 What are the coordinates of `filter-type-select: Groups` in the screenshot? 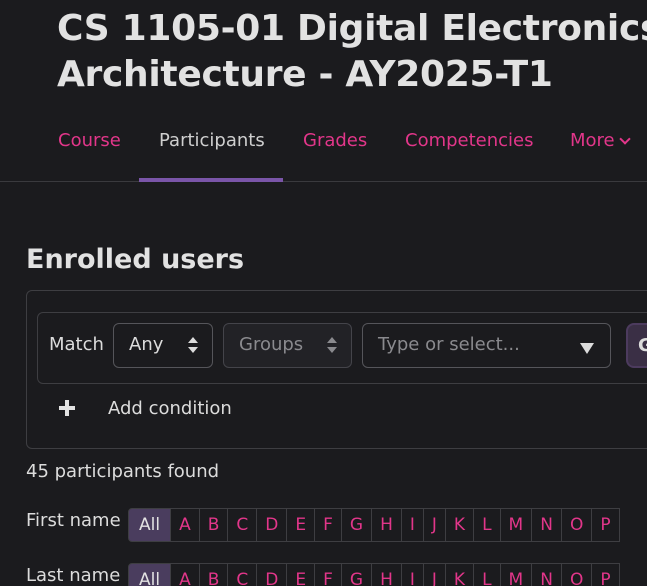 It's located at (287, 345).